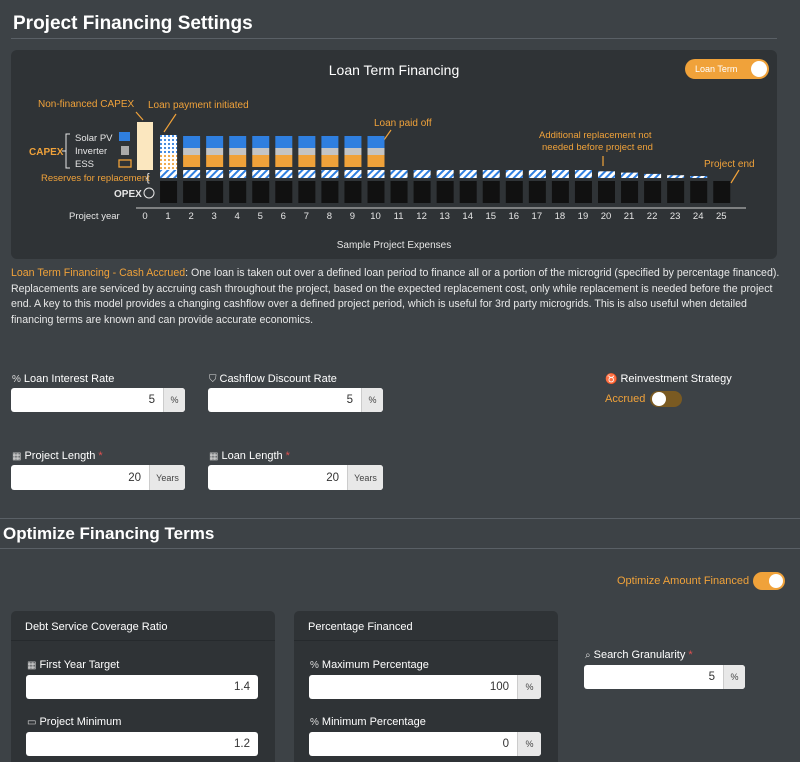  Describe the element at coordinates (394, 38) in the screenshot. I see `title-divider` at that location.